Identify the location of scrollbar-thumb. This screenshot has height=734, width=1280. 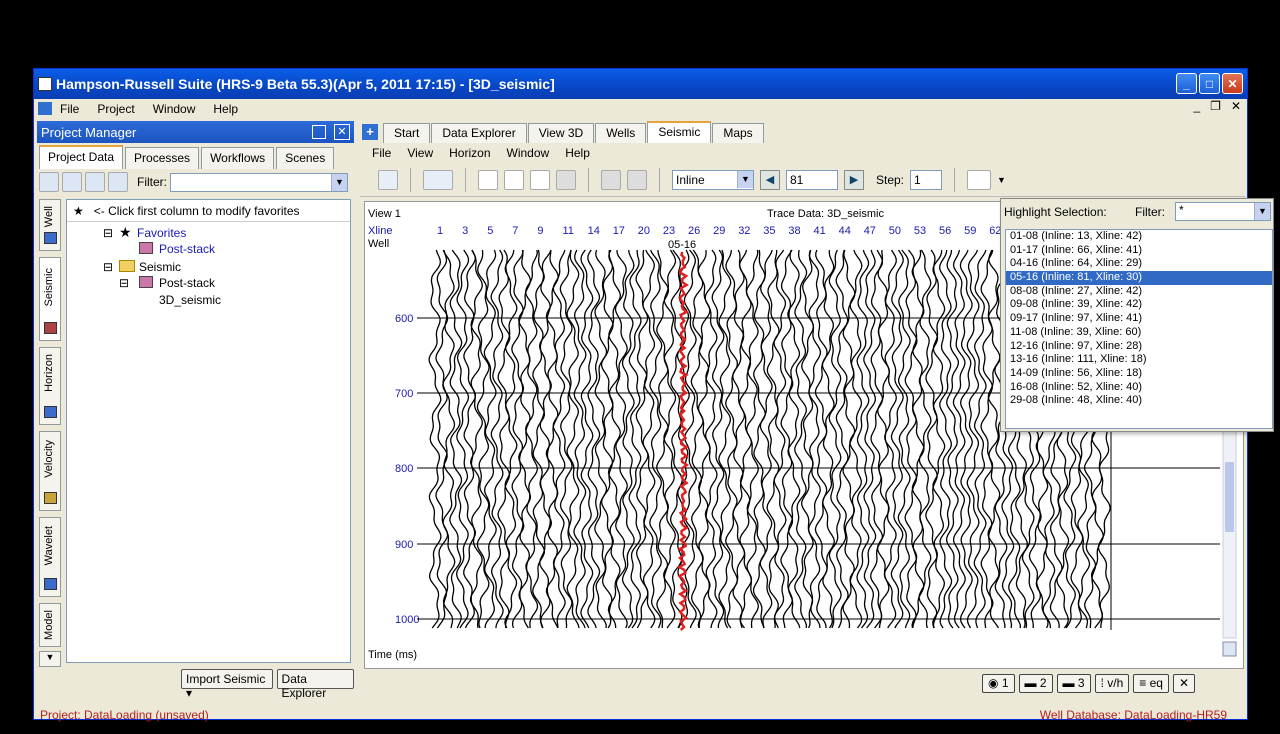
(1229, 497).